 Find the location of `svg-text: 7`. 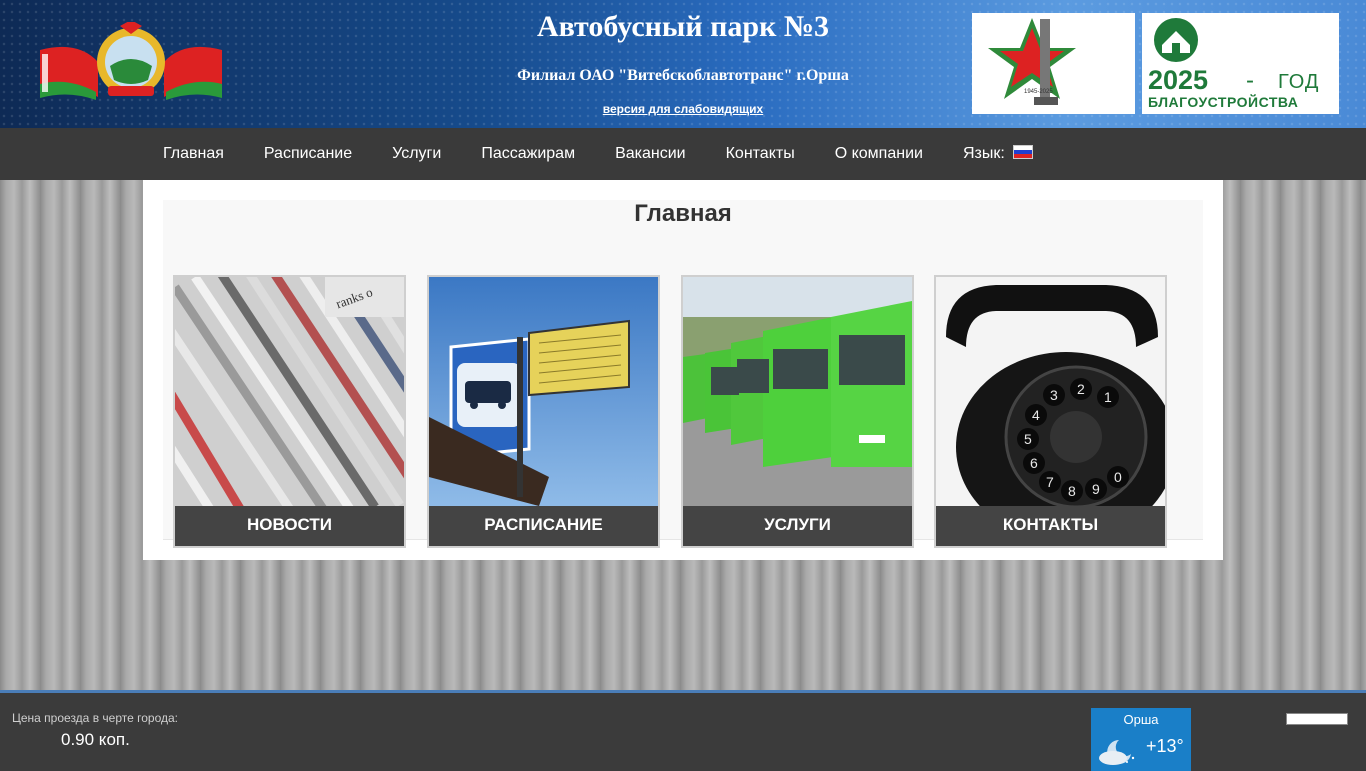

svg-text: 7 is located at coordinates (1050, 482).